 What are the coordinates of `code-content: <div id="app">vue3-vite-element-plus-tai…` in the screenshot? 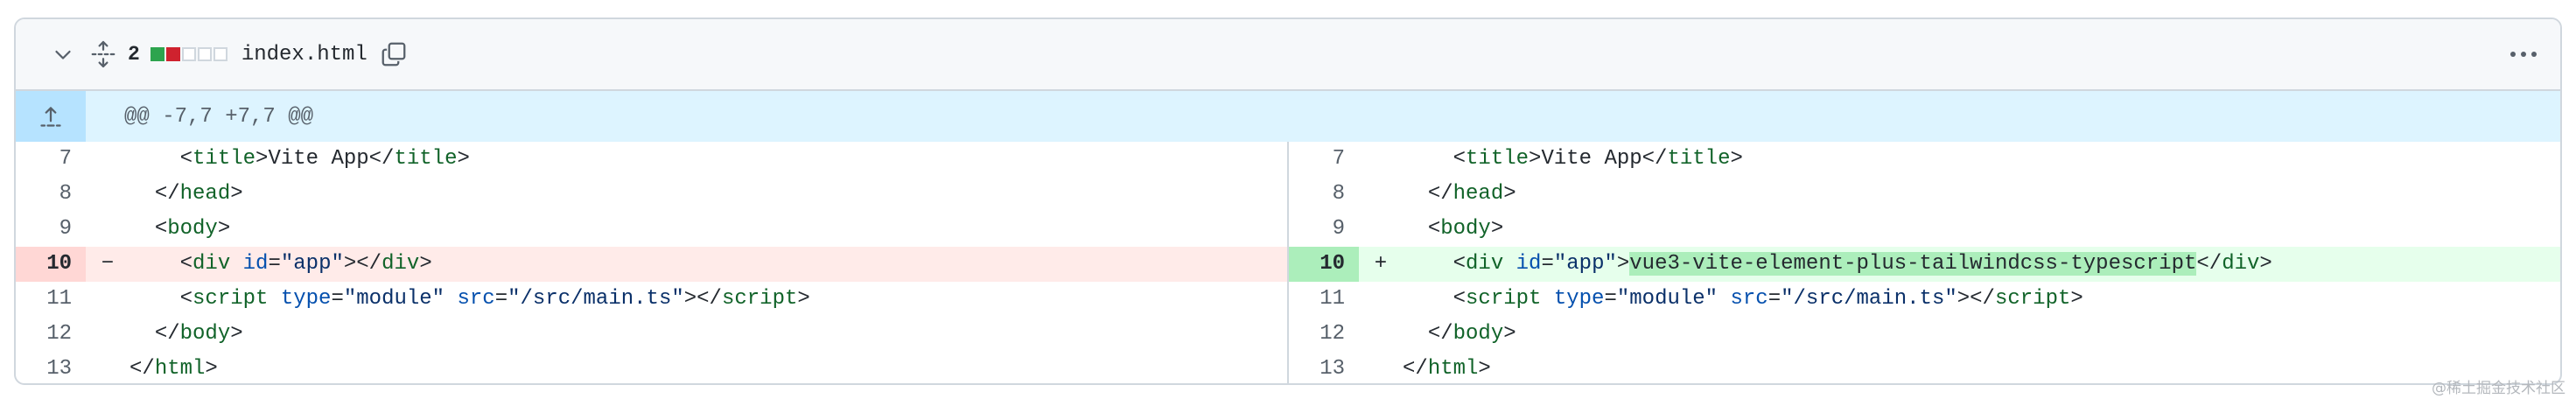 It's located at (1862, 264).